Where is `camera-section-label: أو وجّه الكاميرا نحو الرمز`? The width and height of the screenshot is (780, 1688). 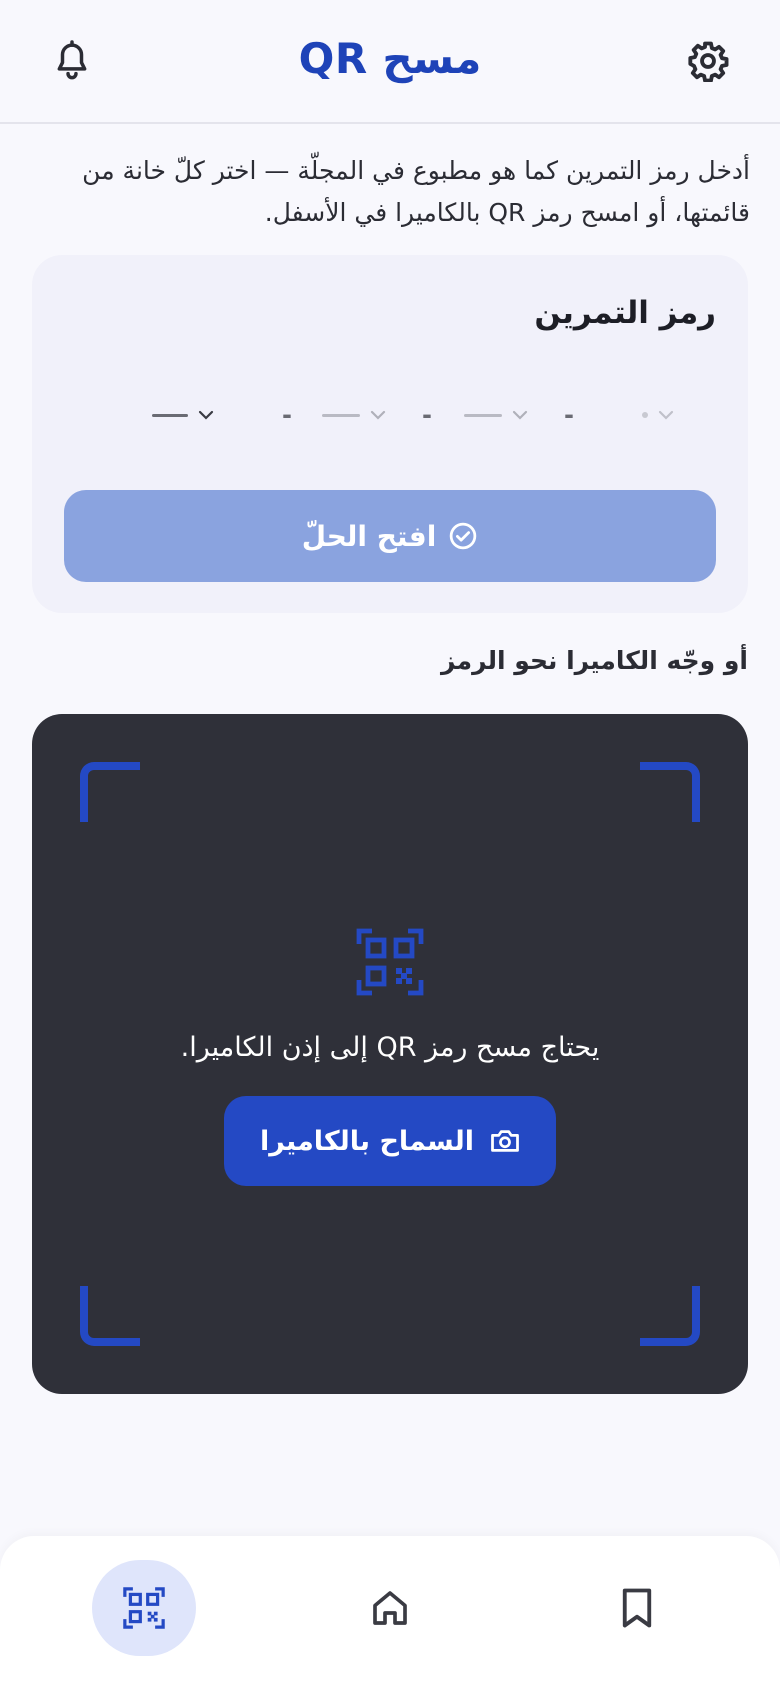 camera-section-label: أو وجّه الكاميرا نحو الرمز is located at coordinates (594, 660).